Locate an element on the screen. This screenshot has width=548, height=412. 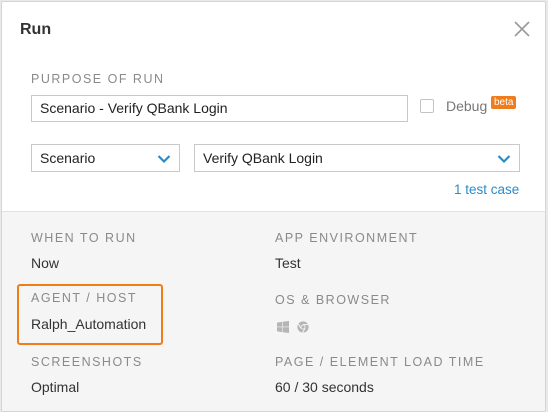
agent-host-highlight is located at coordinates (90, 314).